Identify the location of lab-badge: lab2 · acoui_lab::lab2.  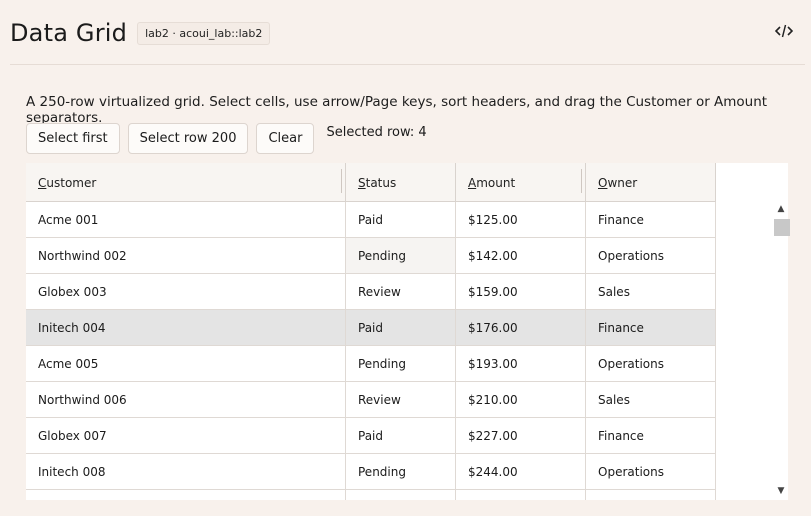
(204, 33).